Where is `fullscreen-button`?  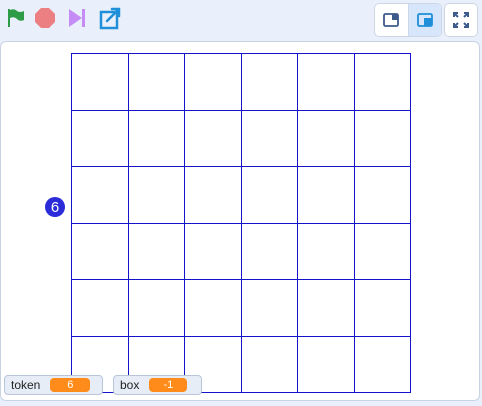 fullscreen-button is located at coordinates (461, 20).